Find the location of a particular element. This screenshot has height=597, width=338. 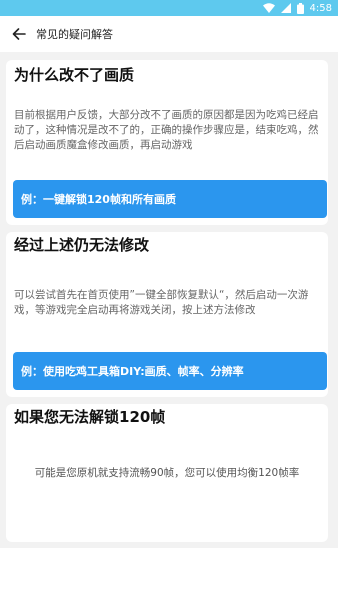

faq-card-body: 可能是您原机就支持流畅90帧，您可以使用均衡120帧率 is located at coordinates (167, 473).